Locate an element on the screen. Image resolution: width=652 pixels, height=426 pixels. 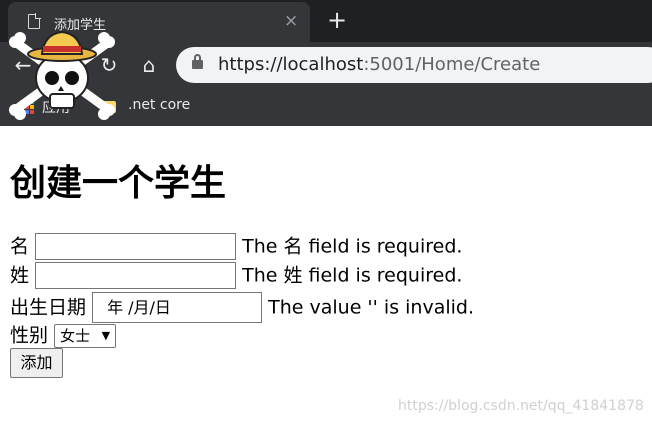
birth-date-error: The value '' is invalid. is located at coordinates (371, 307).